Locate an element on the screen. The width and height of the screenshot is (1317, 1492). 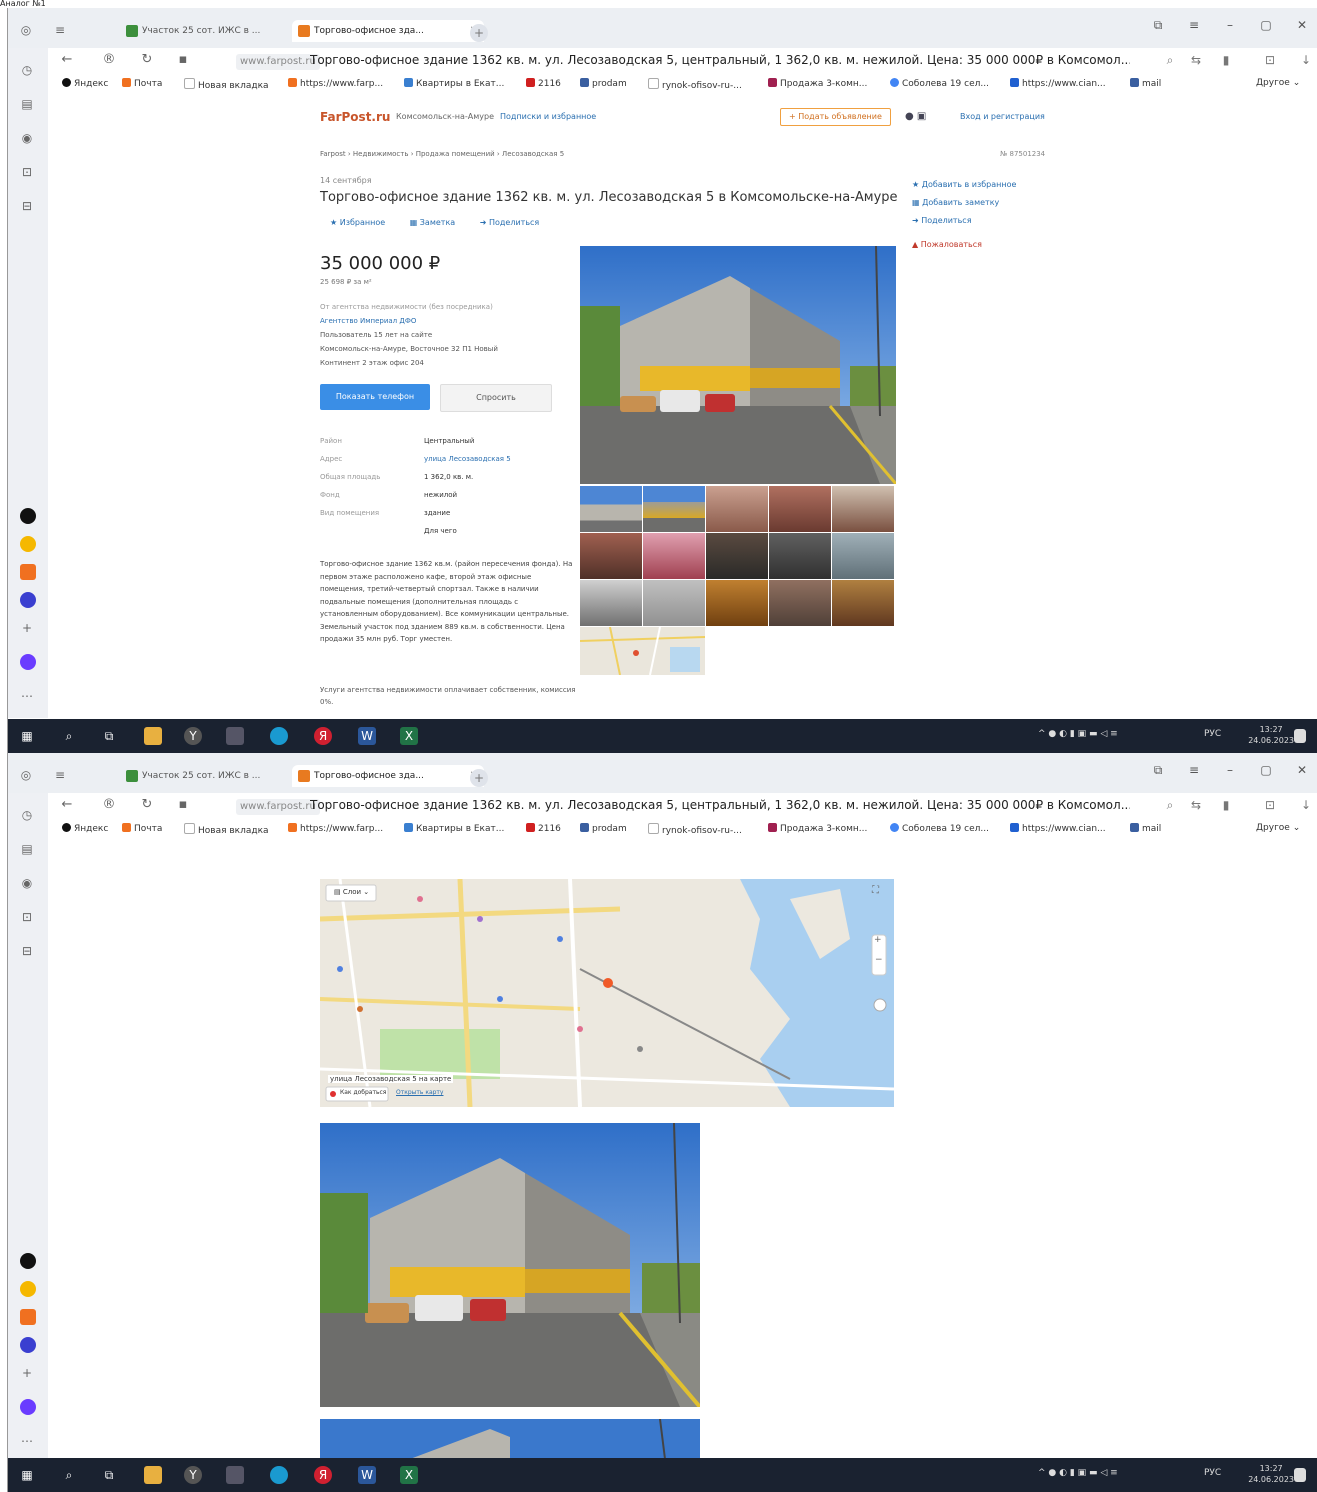
alice-icon is located at coordinates (28, 662).